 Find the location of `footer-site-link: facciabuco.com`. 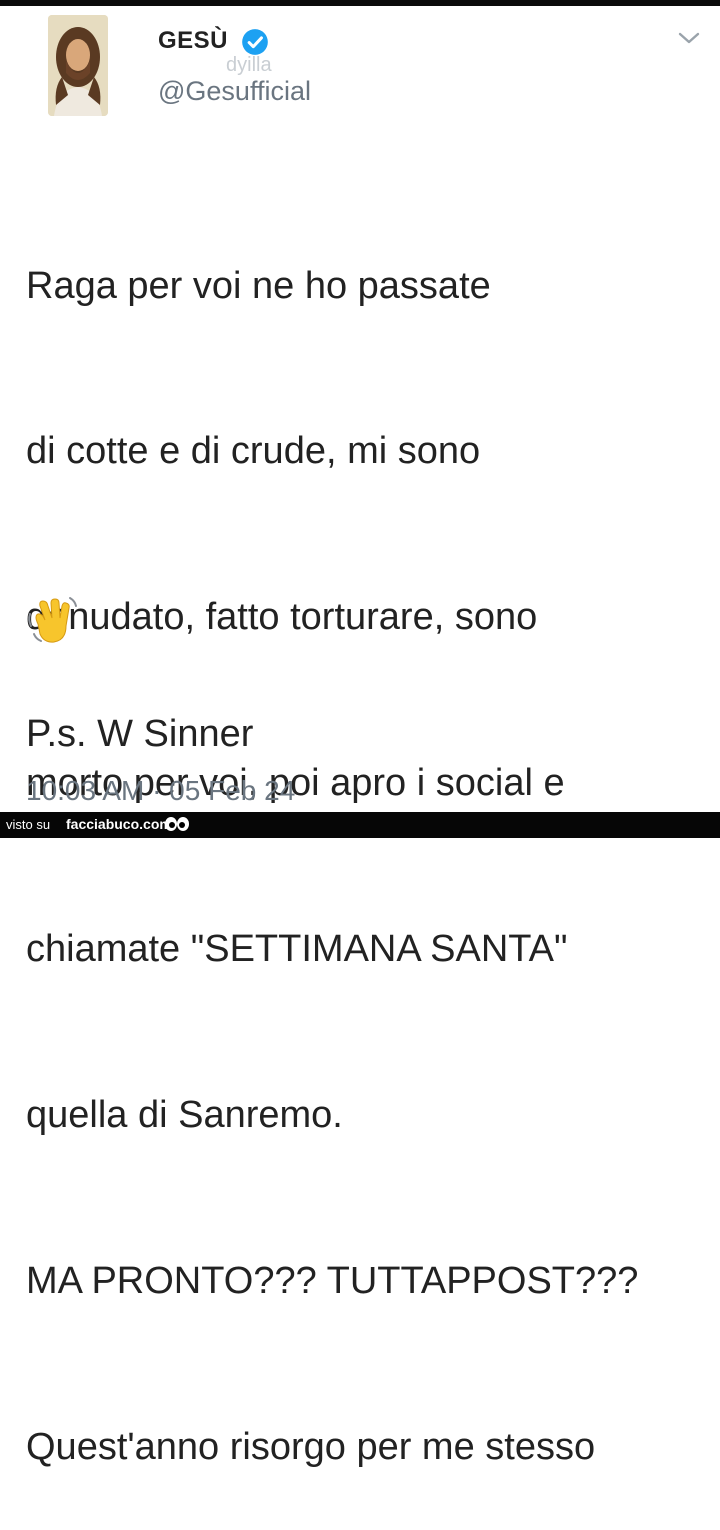

footer-site-link: facciabuco.com is located at coordinates (119, 824).